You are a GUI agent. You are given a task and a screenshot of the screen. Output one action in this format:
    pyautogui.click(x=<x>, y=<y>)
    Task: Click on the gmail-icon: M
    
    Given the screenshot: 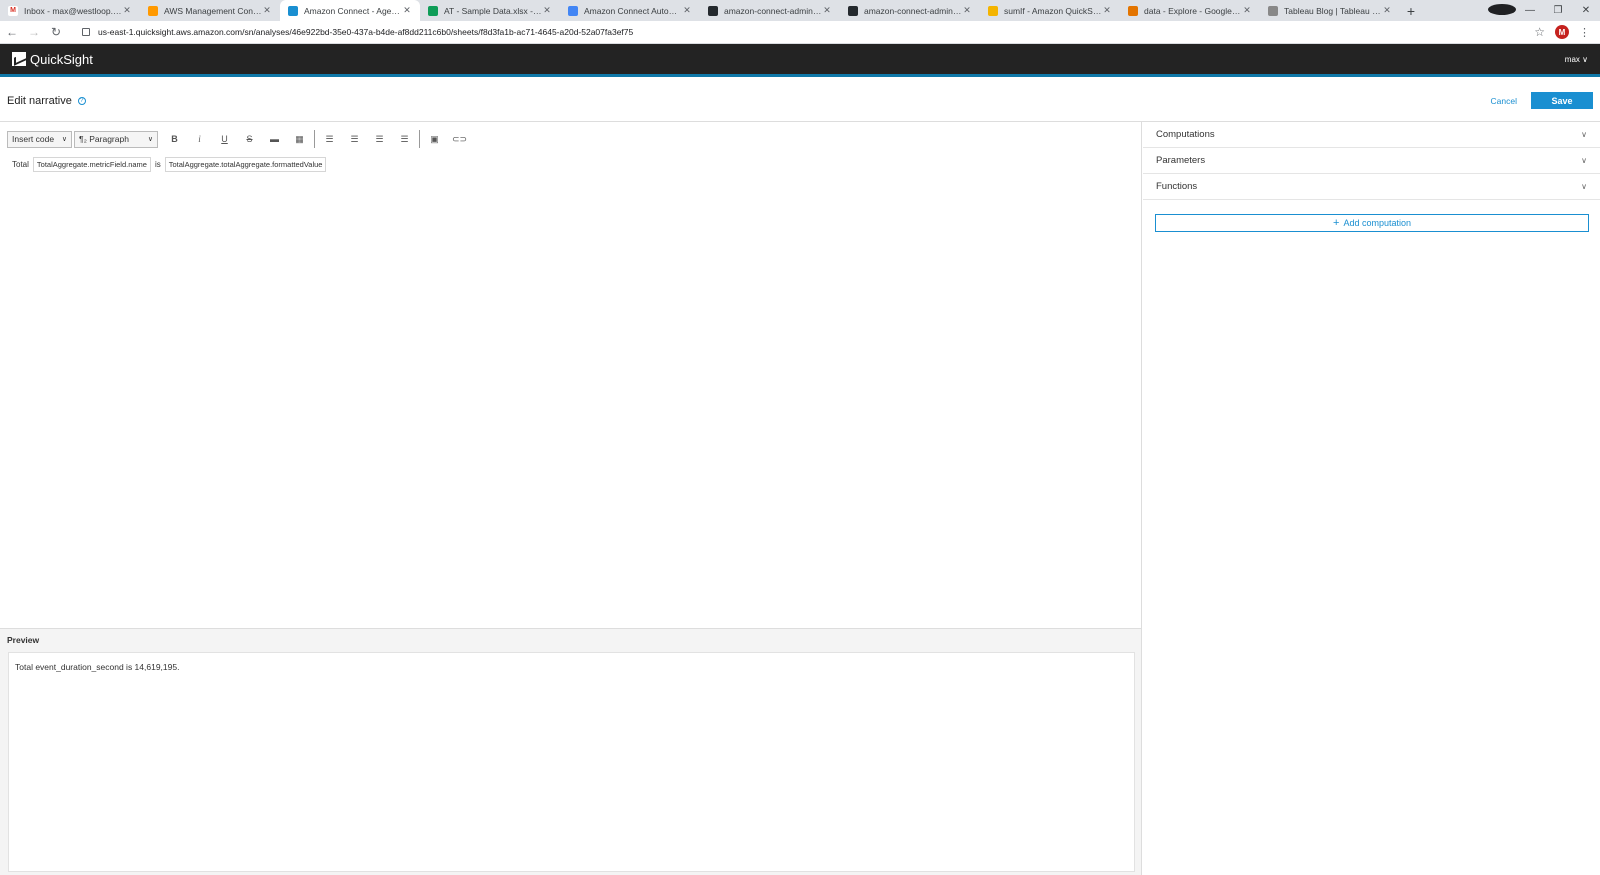 What is the action you would take?
    pyautogui.click(x=13, y=10)
    